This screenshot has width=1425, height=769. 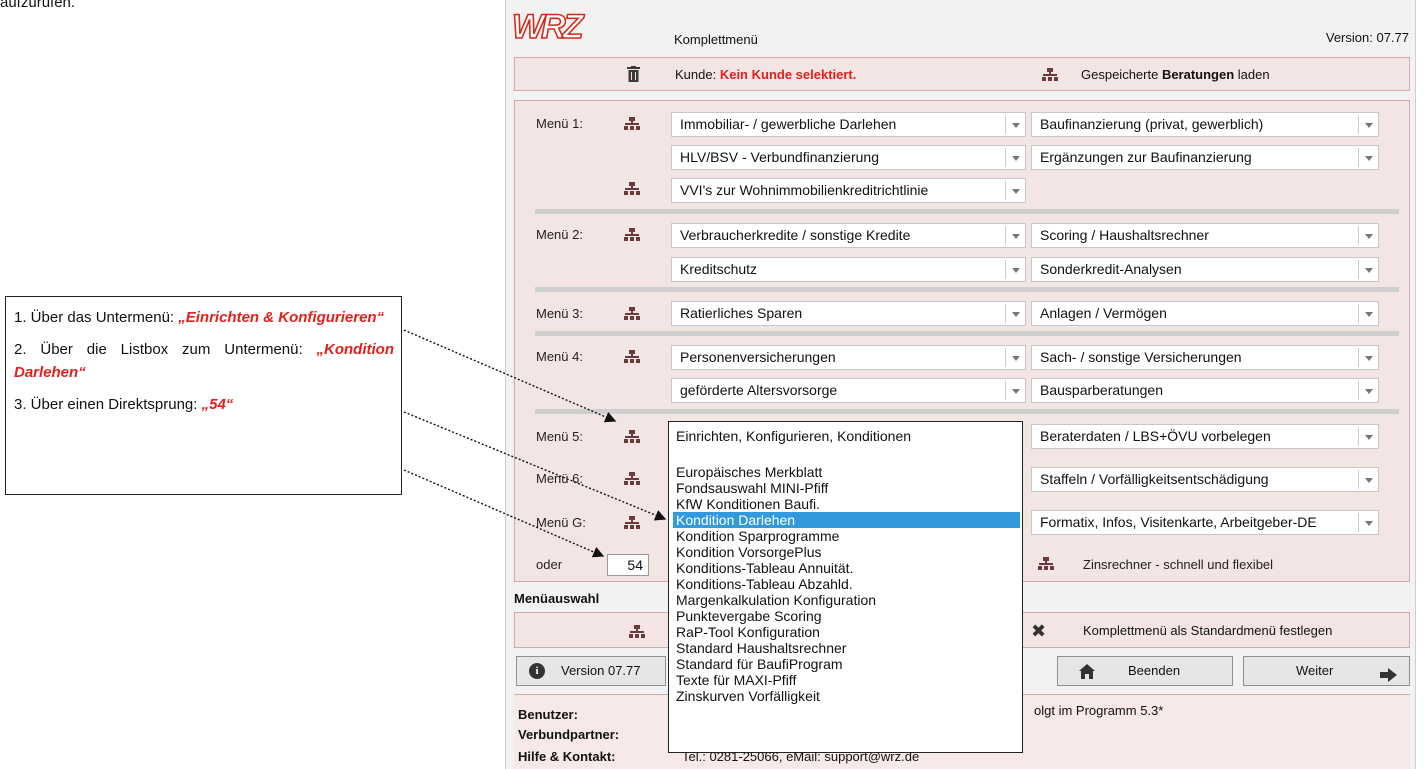 What do you see at coordinates (559, 313) in the screenshot?
I see `menu-3-label: Menü 3:` at bounding box center [559, 313].